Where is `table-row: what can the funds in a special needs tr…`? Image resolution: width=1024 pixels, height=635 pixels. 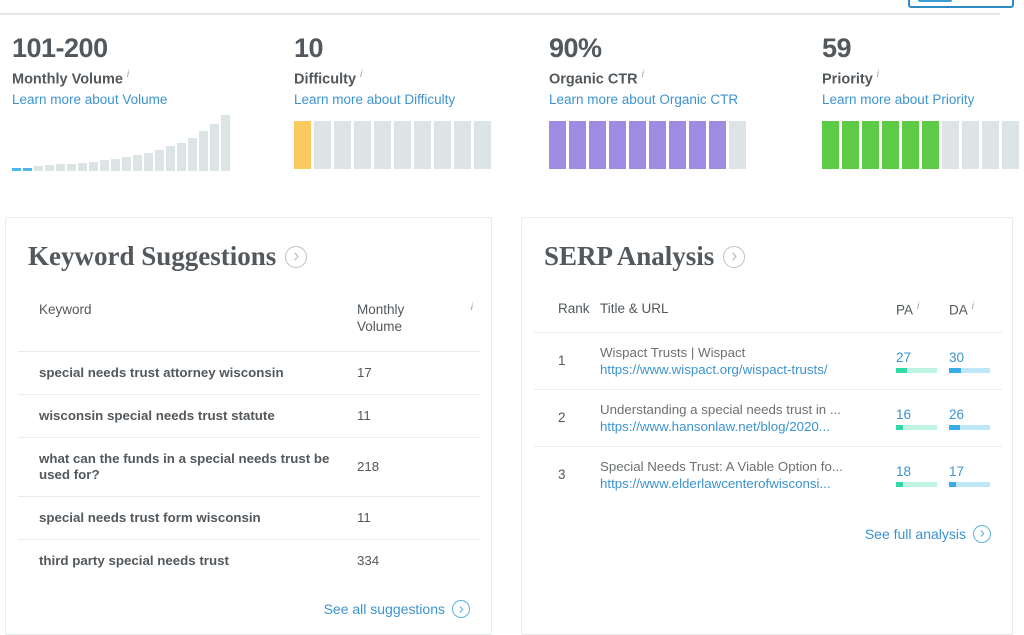
table-row: what can the funds in a special needs tr… is located at coordinates (249, 467).